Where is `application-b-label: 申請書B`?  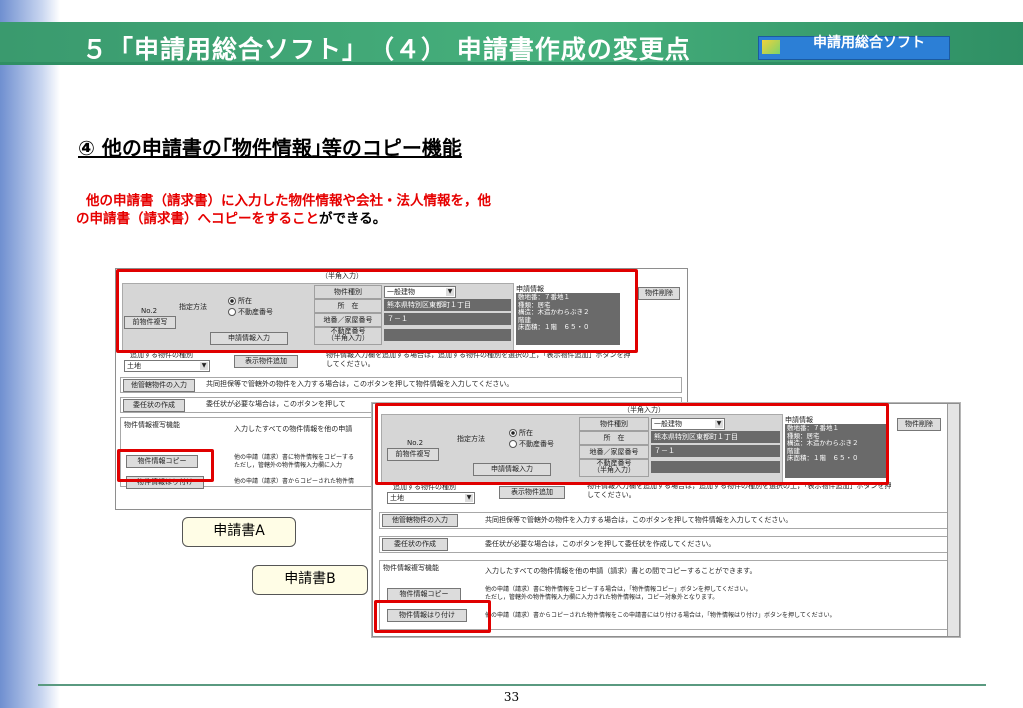
application-b-label: 申請書B is located at coordinates (310, 580).